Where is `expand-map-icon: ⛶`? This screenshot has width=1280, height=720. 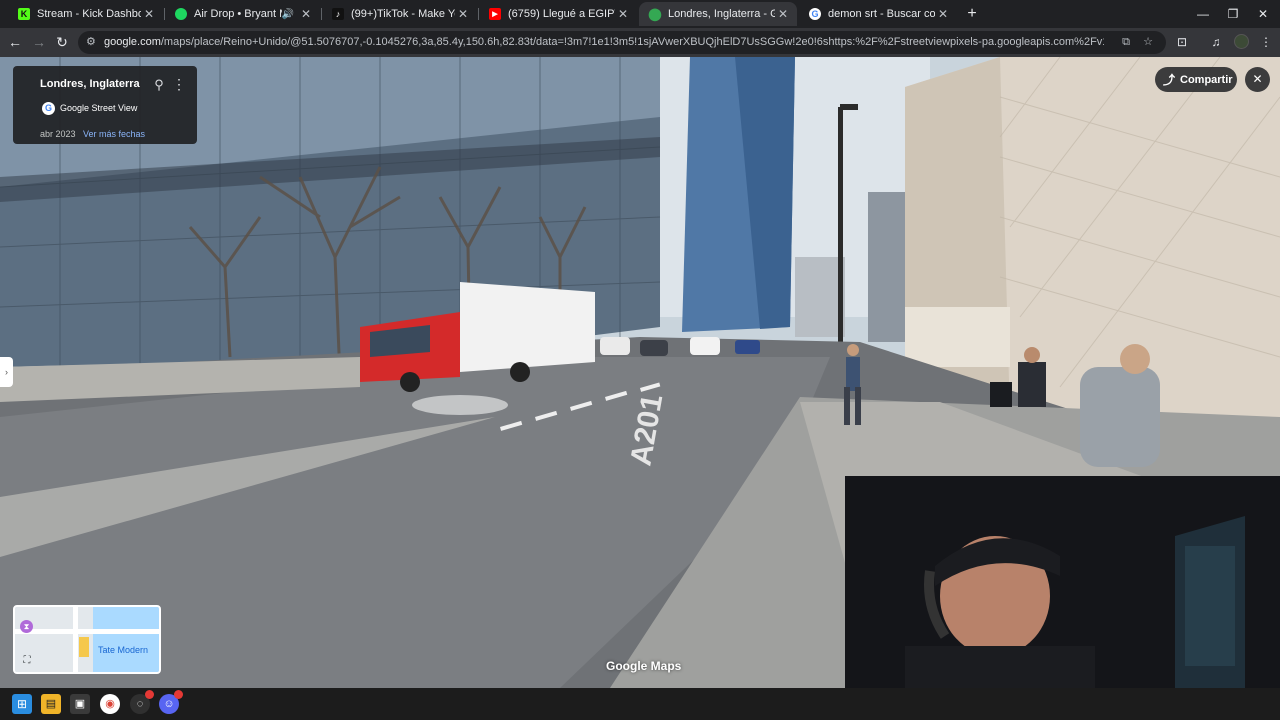
expand-map-icon: ⛶ is located at coordinates (27, 661).